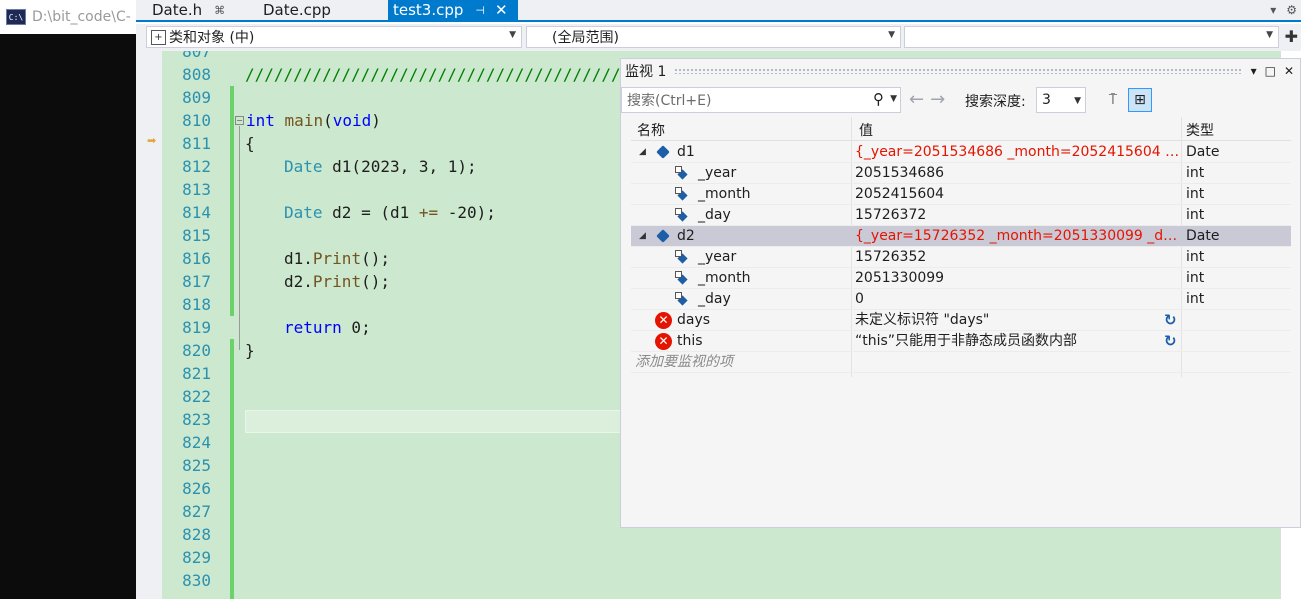 The height and width of the screenshot is (599, 1301). What do you see at coordinates (317, 10) in the screenshot?
I see `tab-date-cpp: Date.cpp` at bounding box center [317, 10].